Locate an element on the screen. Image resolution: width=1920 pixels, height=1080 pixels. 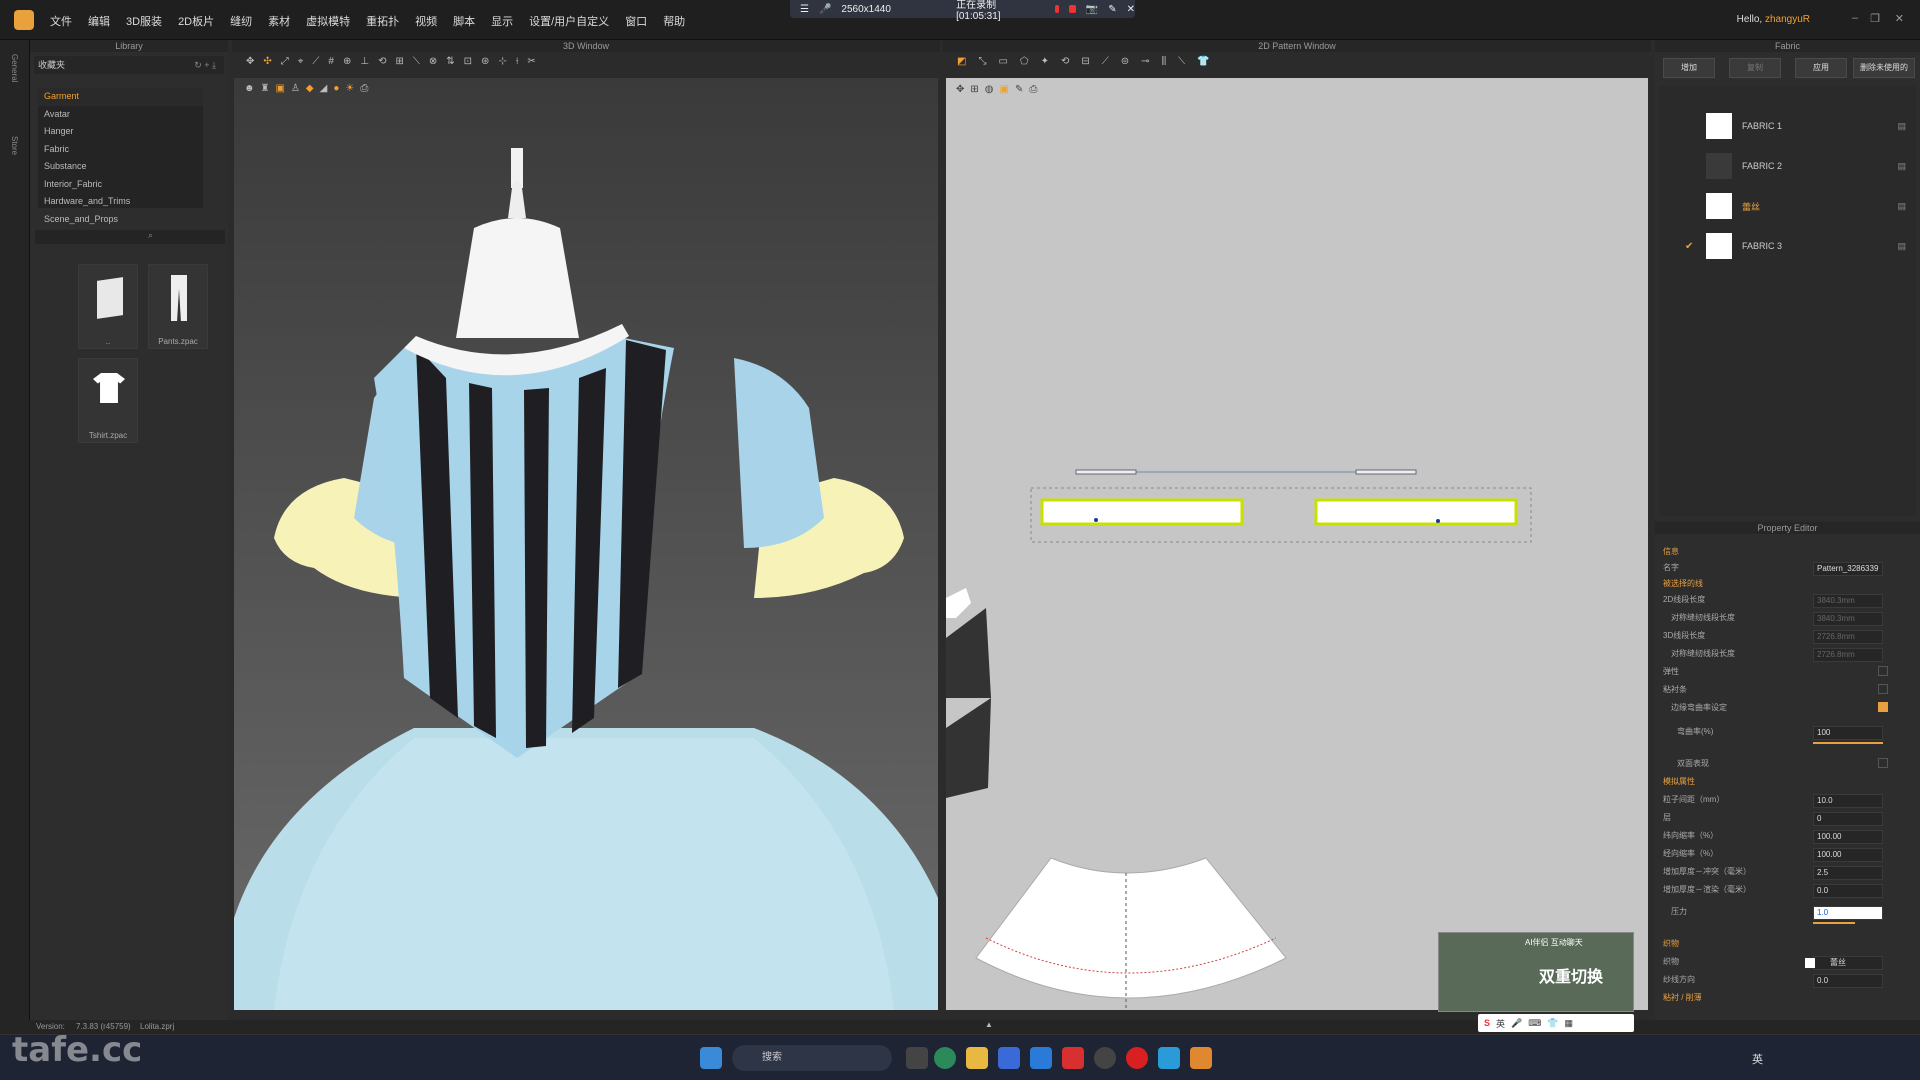
fabric-item: FABRIC 2 ▤ is located at coordinates (1791, 166).